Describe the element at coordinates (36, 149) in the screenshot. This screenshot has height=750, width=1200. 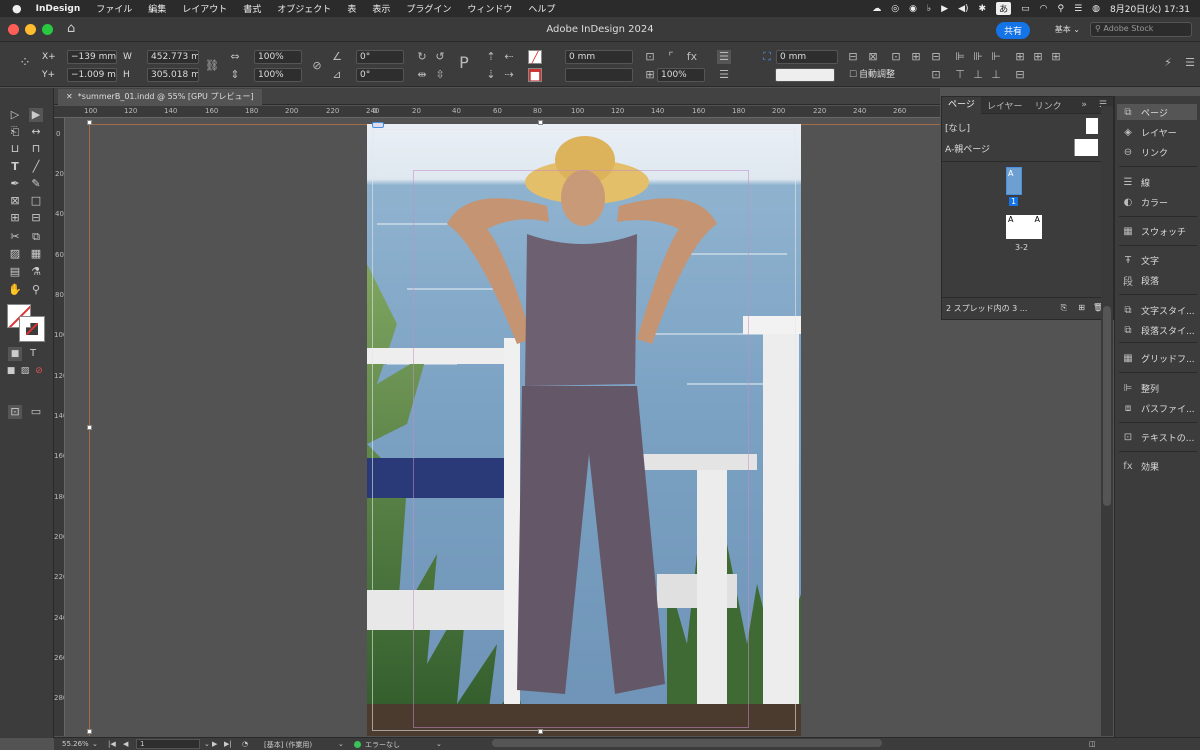
I see `content-placer-icon: ⊓` at that location.